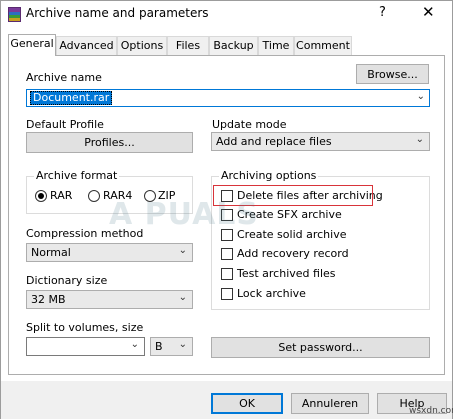  What do you see at coordinates (86, 45) in the screenshot?
I see `tab-advanced: Advanced` at bounding box center [86, 45].